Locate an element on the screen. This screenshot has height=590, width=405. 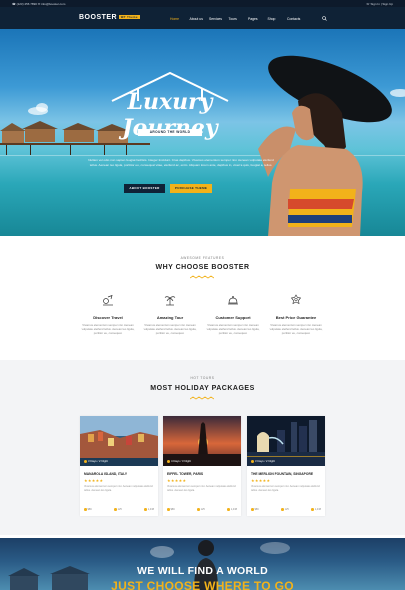
about-booster-button: ABOUT BOOSTER is located at coordinates (144, 188).